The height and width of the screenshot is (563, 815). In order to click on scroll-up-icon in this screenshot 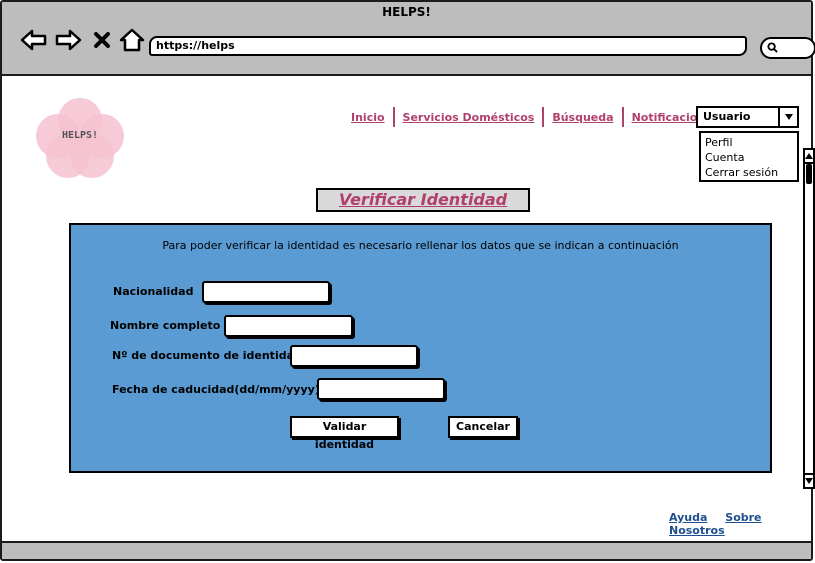, I will do `click(809, 157)`.